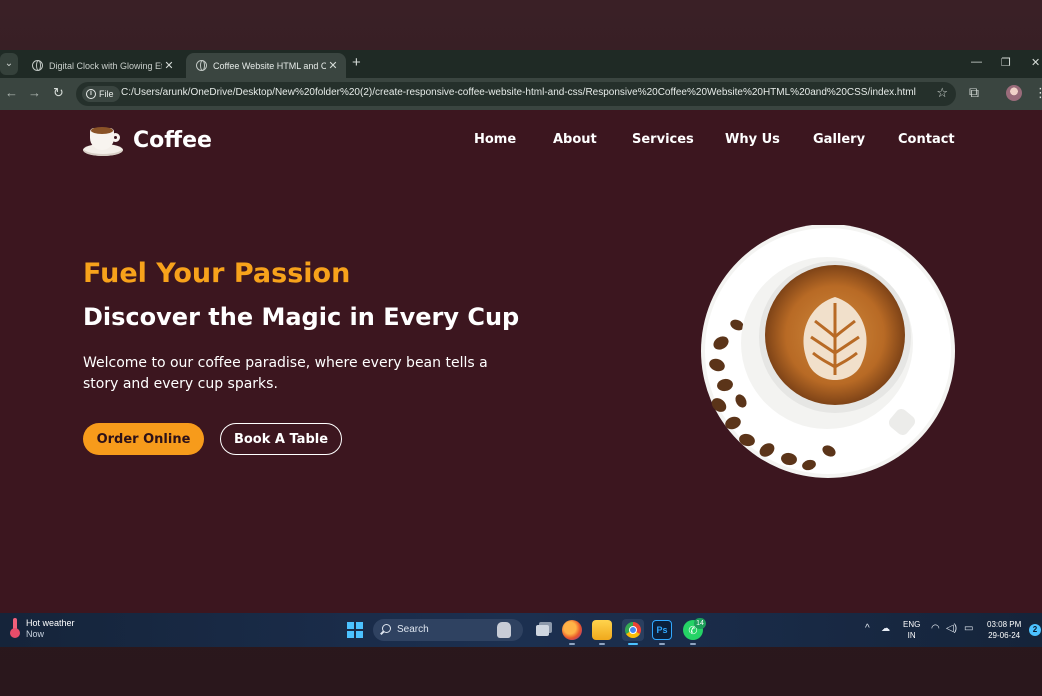  I want to click on tab-digital-clock: Digital Clock with Glowing Effe ✕, so click(102, 65).